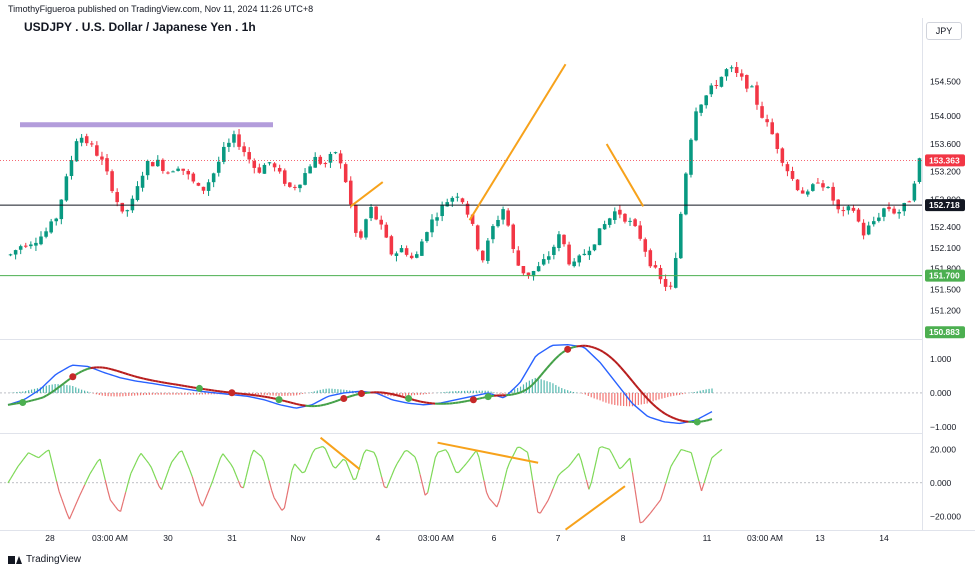  What do you see at coordinates (44, 559) in the screenshot?
I see `tradingview-footer: TradingView` at bounding box center [44, 559].